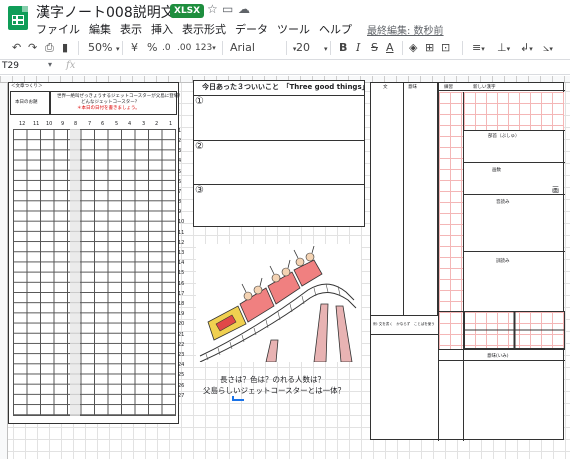 The height and width of the screenshot is (459, 570). I want to click on row-number: 22, so click(181, 345).